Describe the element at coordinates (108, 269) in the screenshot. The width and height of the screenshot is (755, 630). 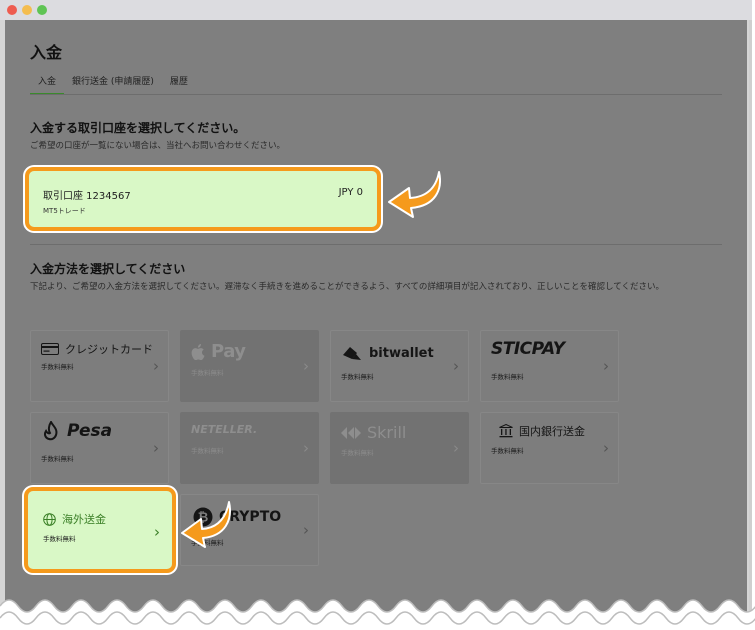
I see `method-section-title: 入金方法を選択してください` at that location.